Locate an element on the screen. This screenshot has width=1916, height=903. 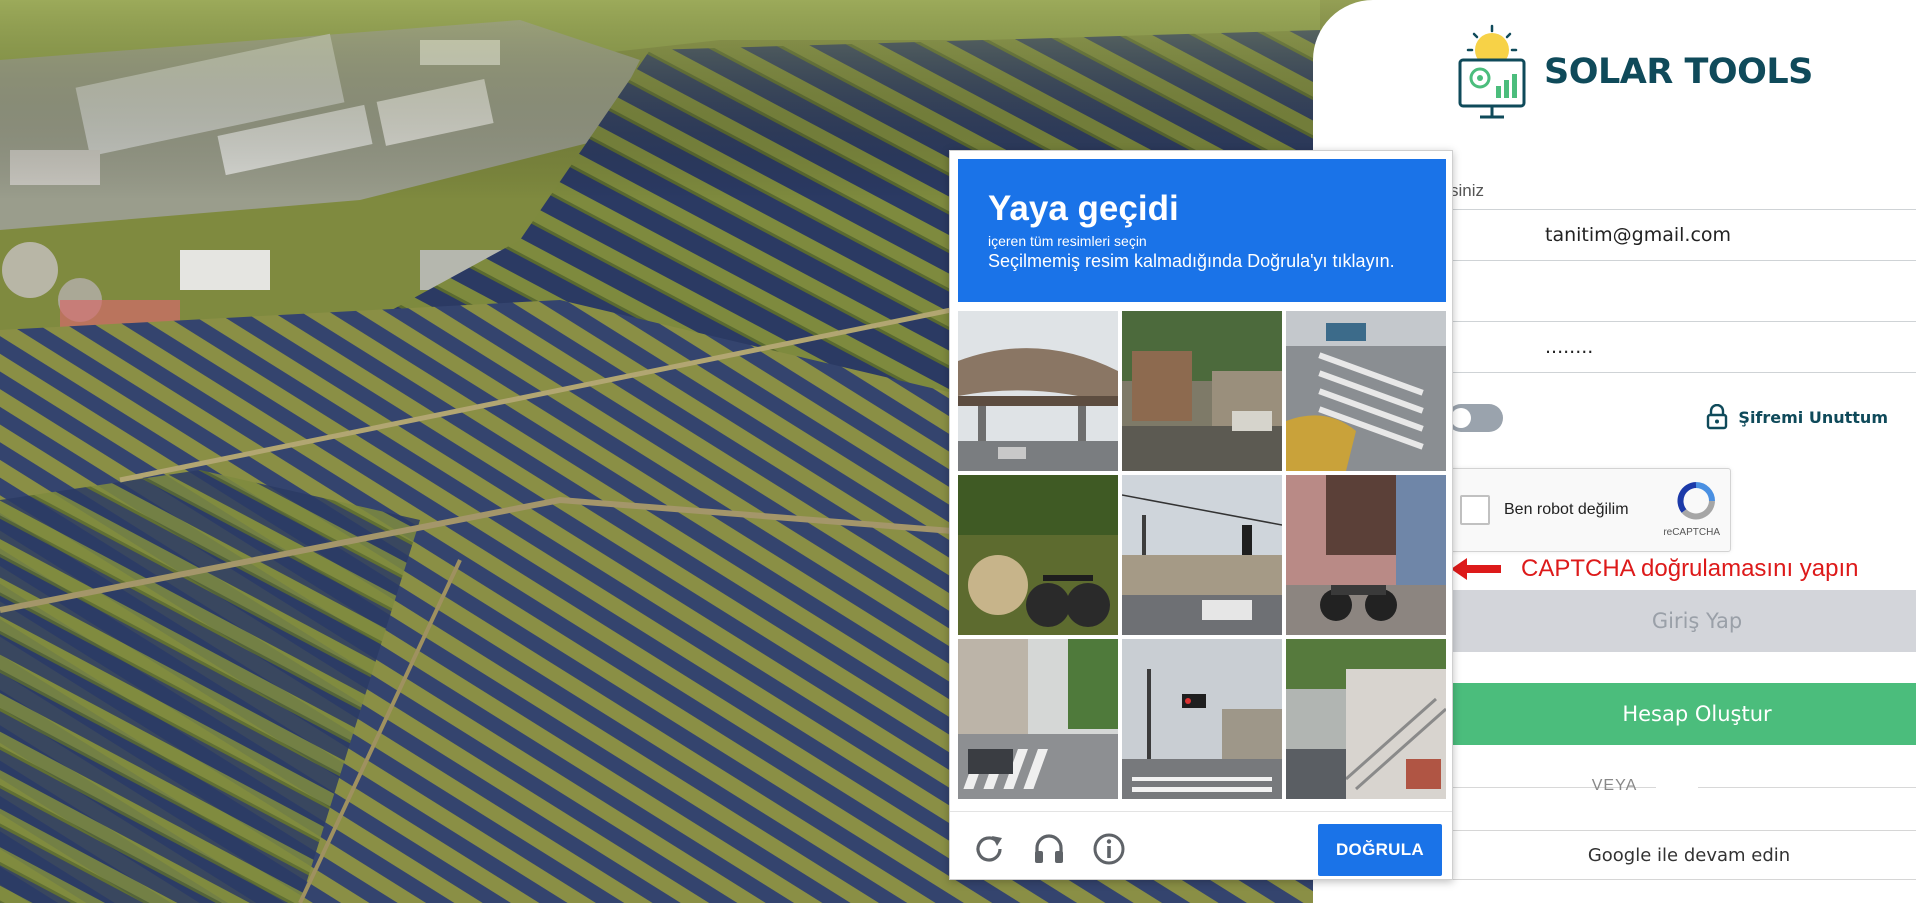
login-button: Giriş Yap is located at coordinates (1663, 621).